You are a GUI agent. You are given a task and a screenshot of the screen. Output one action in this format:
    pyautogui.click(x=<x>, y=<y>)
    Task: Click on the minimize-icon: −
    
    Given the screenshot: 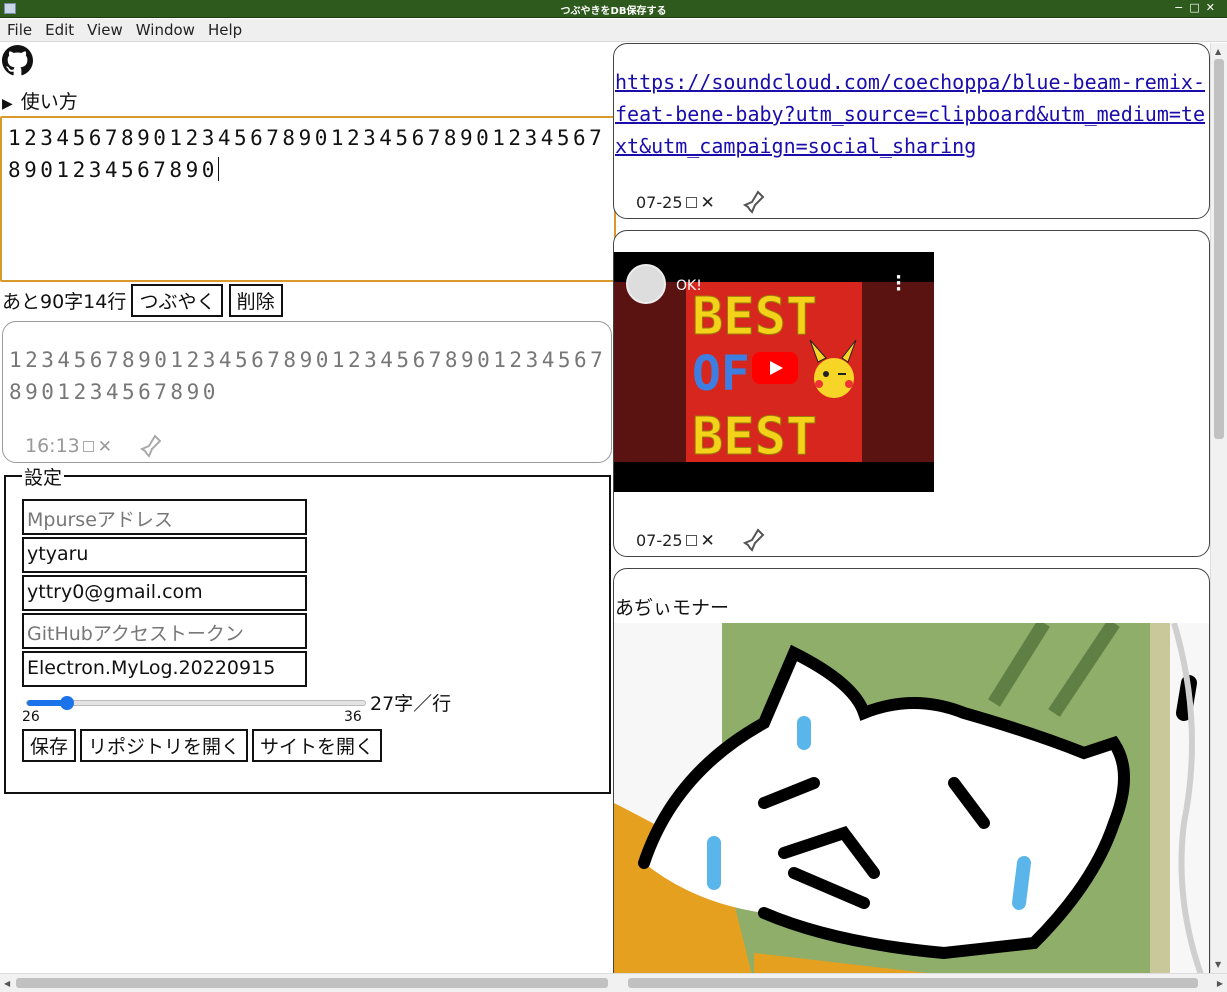 What is the action you would take?
    pyautogui.click(x=1181, y=7)
    